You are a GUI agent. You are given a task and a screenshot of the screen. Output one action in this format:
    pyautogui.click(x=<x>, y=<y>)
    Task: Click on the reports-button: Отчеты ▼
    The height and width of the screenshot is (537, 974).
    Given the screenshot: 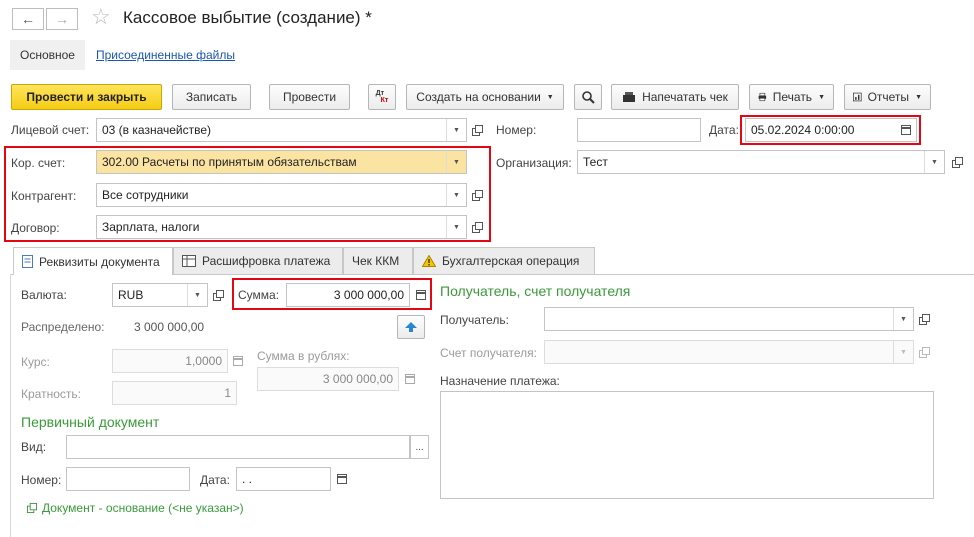 What is the action you would take?
    pyautogui.click(x=887, y=97)
    